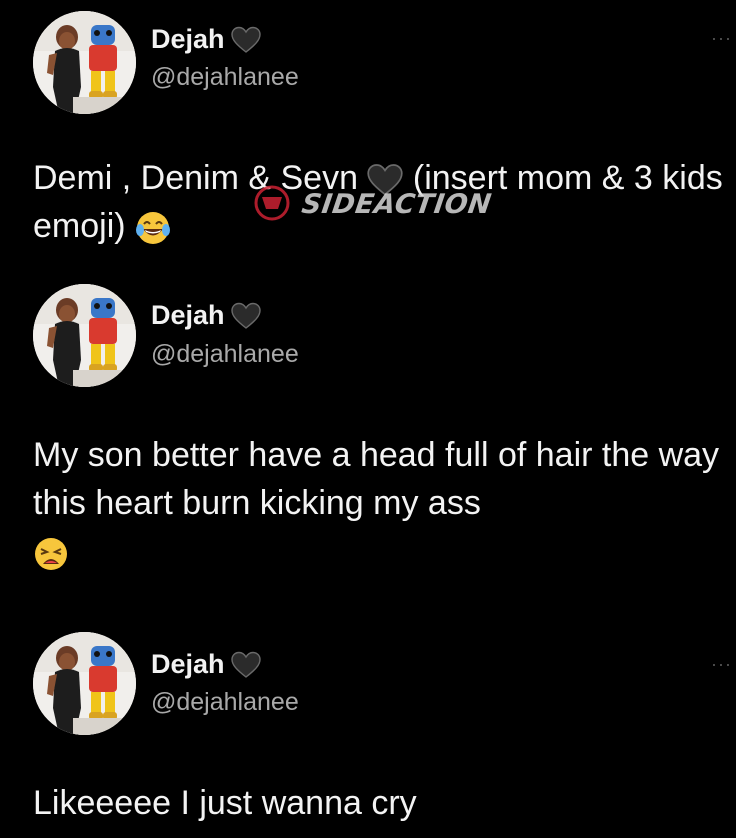 The width and height of the screenshot is (736, 838). I want to click on tweet-text-part1: Demi , Denim & Sevn, so click(200, 178).